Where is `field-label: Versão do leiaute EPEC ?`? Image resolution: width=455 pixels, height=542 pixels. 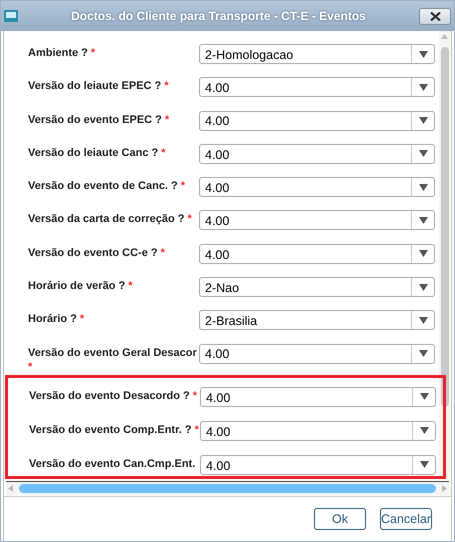 field-label: Versão do leiaute EPEC ? is located at coordinates (95, 86).